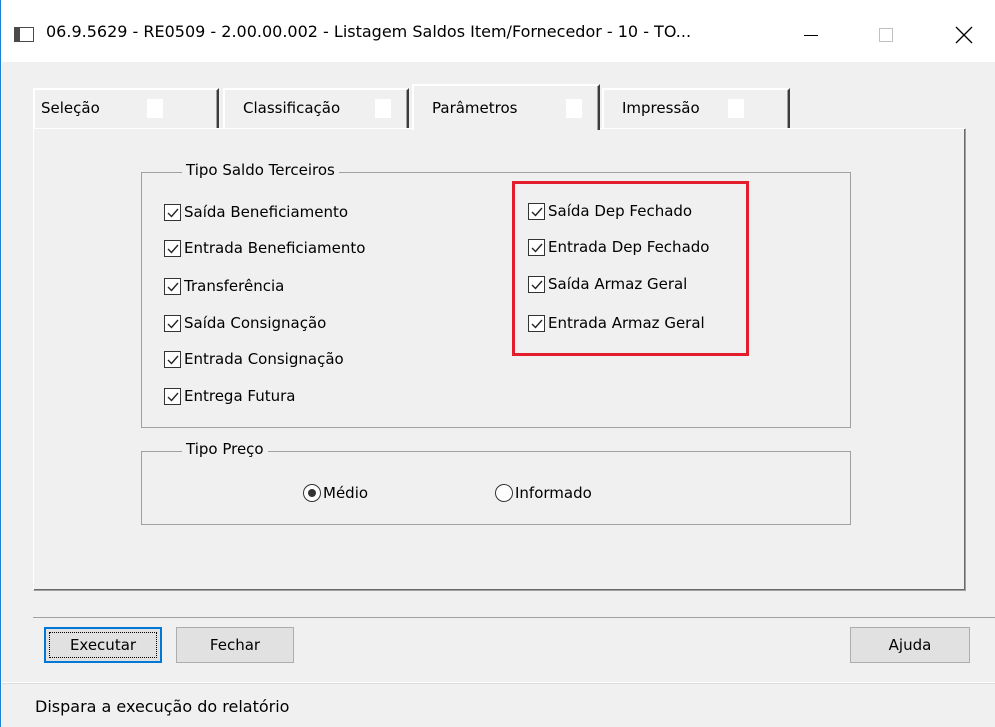  What do you see at coordinates (224, 286) in the screenshot?
I see `checkbox-transferencia: Transferência` at bounding box center [224, 286].